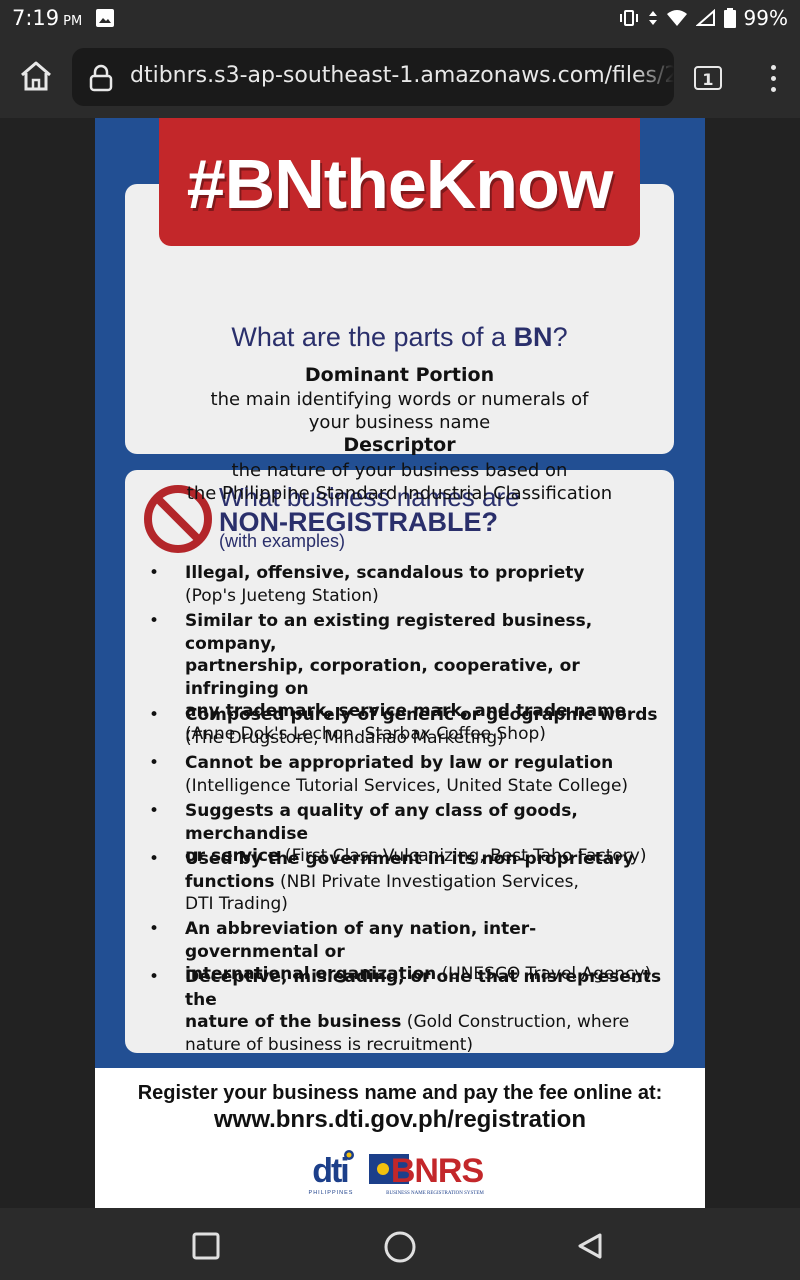 The image size is (800, 1280). What do you see at coordinates (435, 1193) in the screenshot?
I see `svg-text:BUSINESS NAME REGISTRATION SYS: BUSINESS NAME REGISTRATION SYSTEM` at bounding box center [435, 1193].